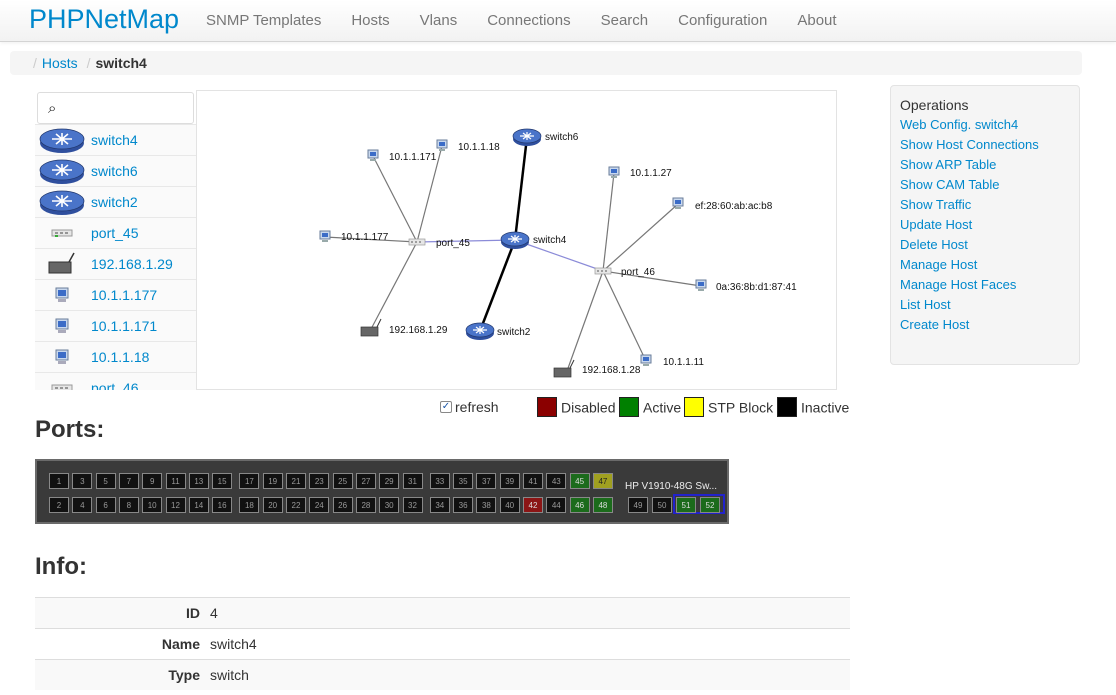 This screenshot has height=695, width=1116. I want to click on op-create-host: Create Host, so click(985, 325).